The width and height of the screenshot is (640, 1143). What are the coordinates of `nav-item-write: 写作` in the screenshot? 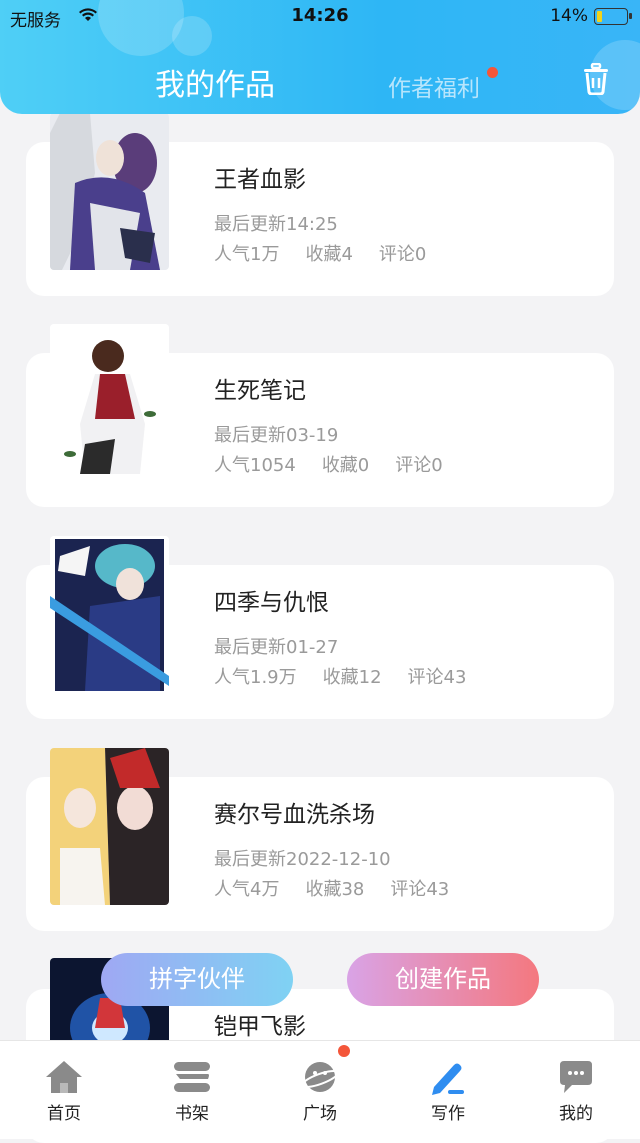 It's located at (448, 1090).